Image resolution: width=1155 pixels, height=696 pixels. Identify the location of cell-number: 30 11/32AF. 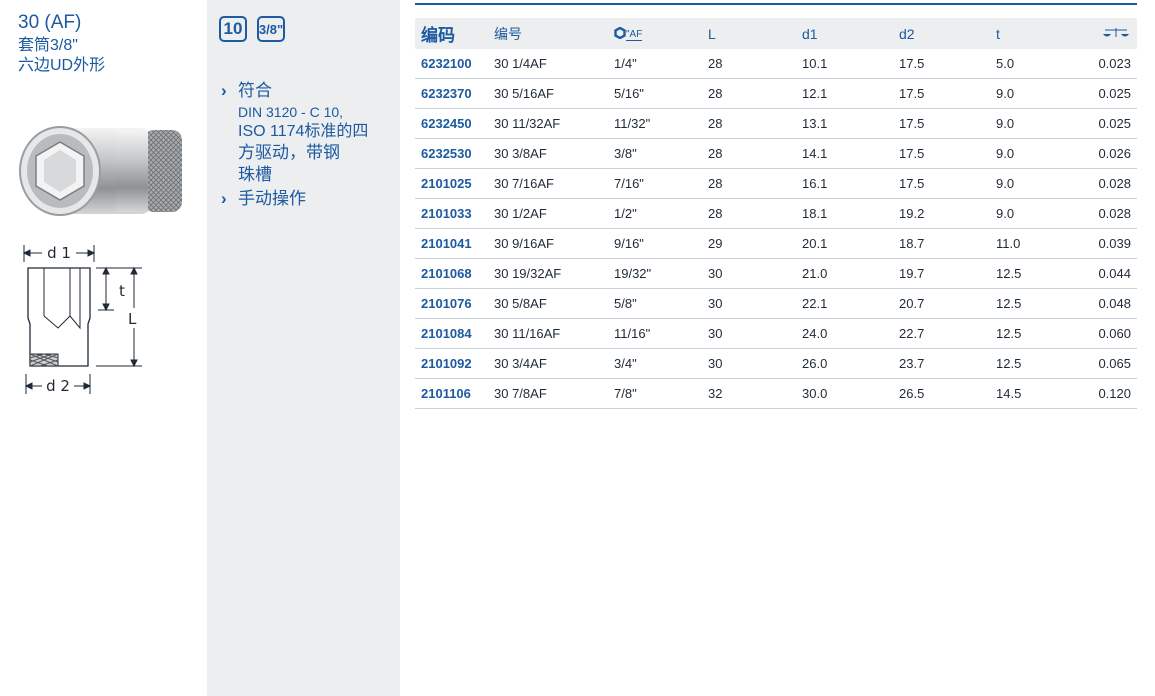
(548, 123).